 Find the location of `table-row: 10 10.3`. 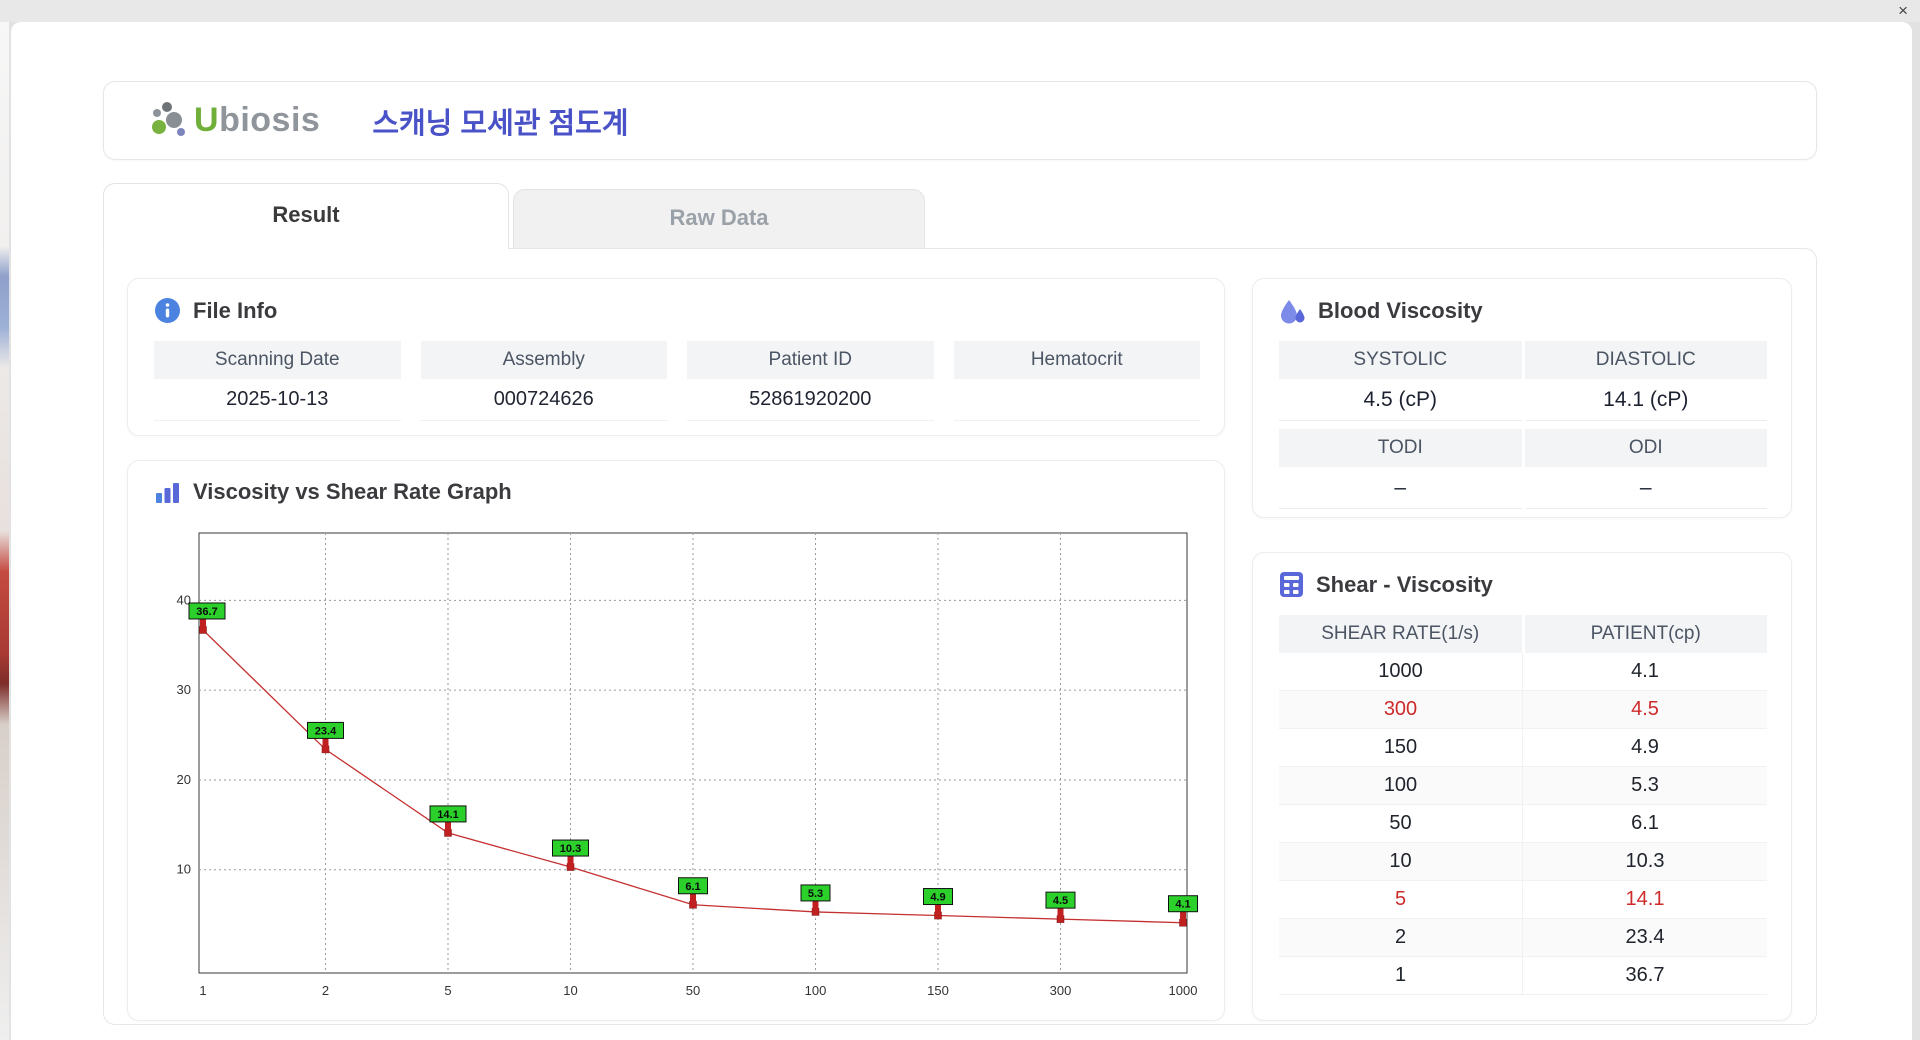

table-row: 10 10.3 is located at coordinates (1523, 862).